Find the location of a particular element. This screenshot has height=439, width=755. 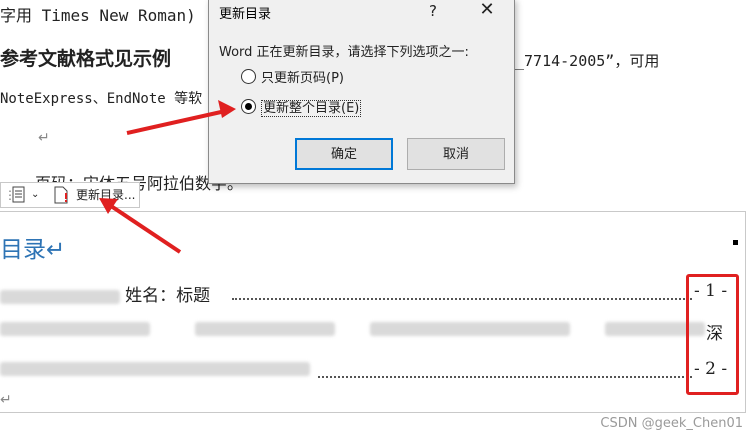

watermark: CSDN @geek_Chen01 is located at coordinates (671, 423).